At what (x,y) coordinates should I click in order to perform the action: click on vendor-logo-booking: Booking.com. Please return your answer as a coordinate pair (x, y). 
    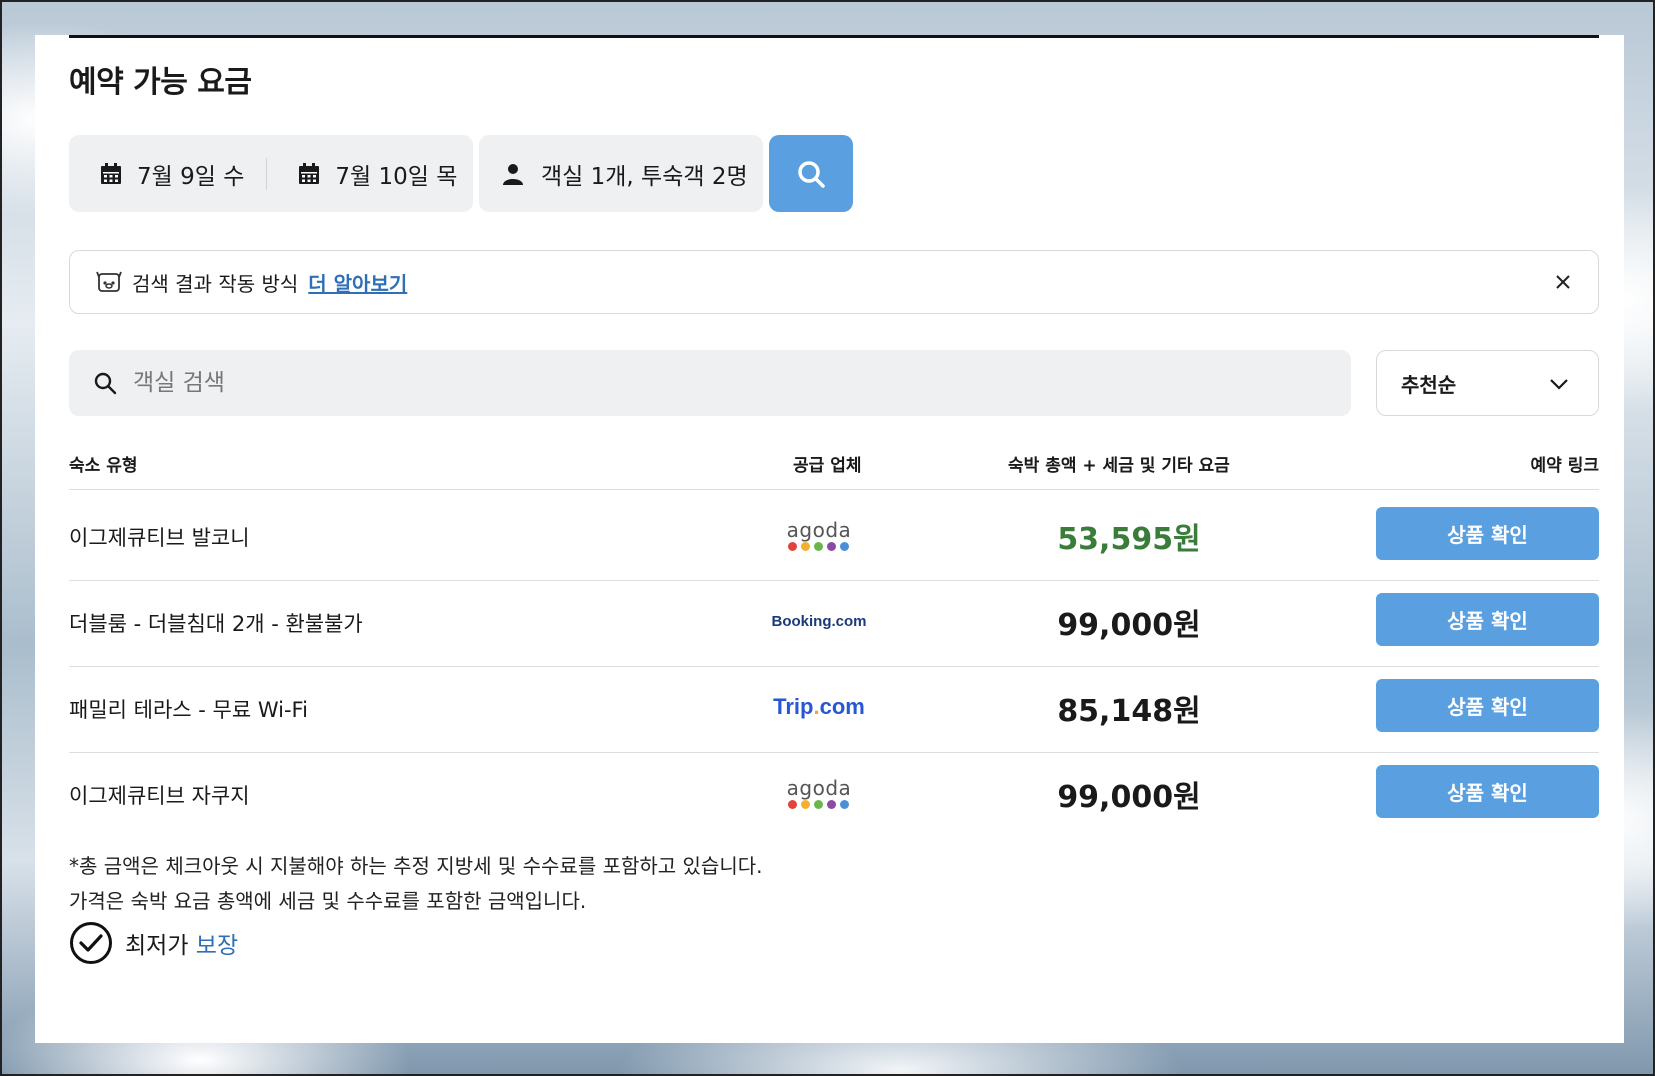
    Looking at the image, I should click on (819, 621).